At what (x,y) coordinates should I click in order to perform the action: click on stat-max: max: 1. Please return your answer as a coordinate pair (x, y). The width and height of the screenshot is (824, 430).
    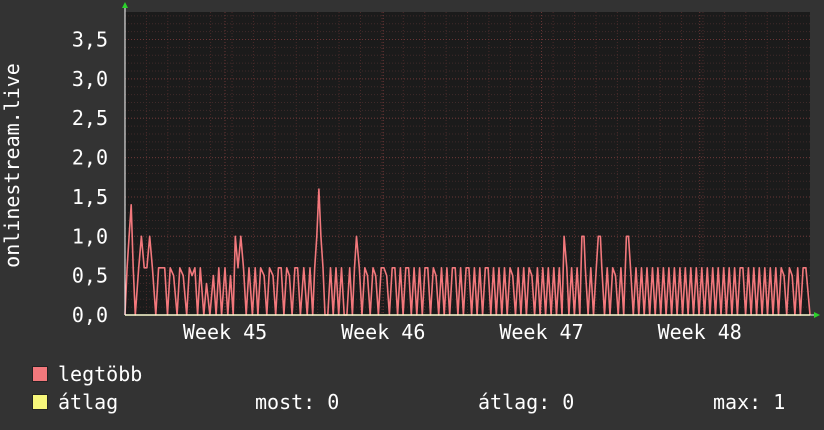
    Looking at the image, I should click on (749, 402).